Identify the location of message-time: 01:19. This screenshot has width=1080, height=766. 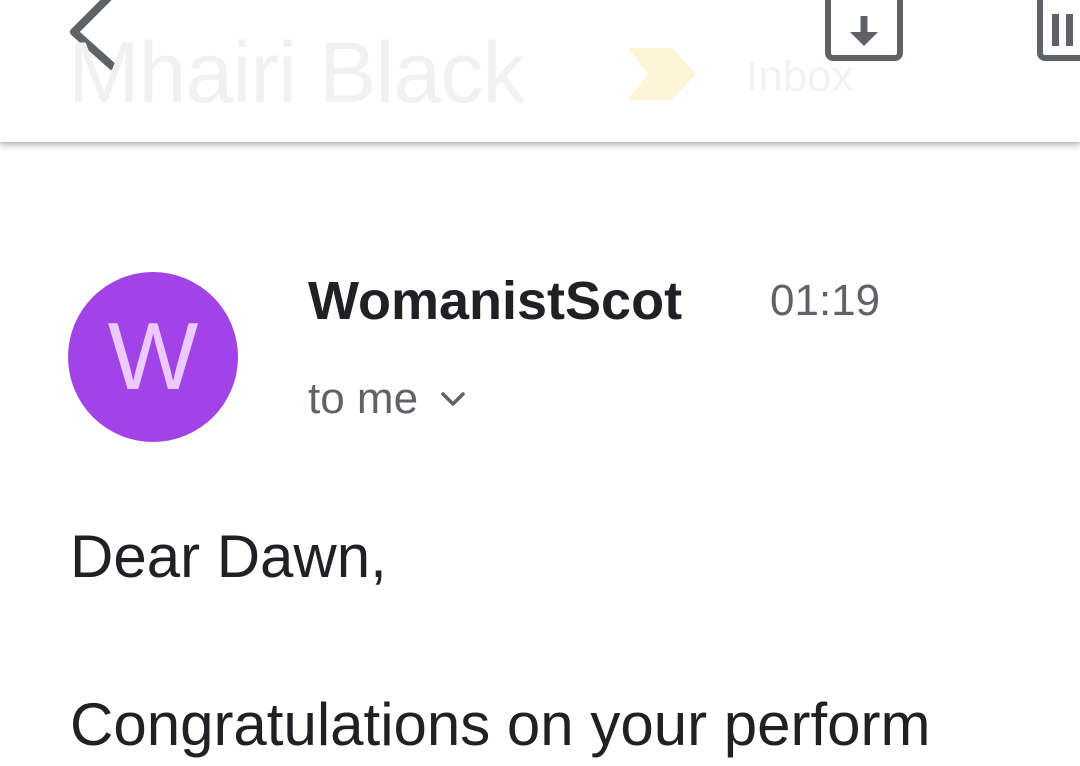
(825, 300).